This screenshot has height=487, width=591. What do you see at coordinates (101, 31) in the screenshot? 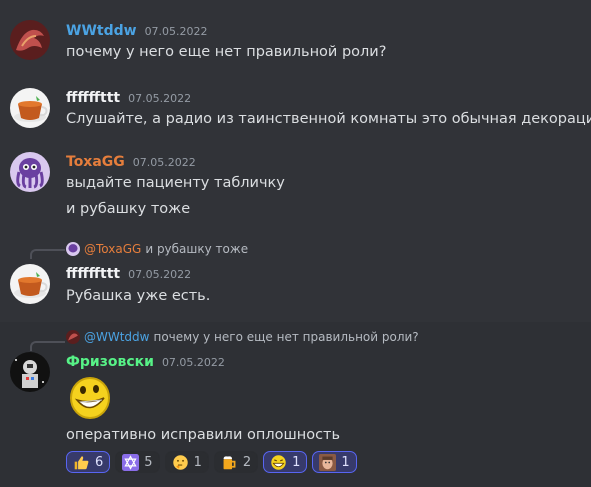
I see `author-name: WWtddw` at bounding box center [101, 31].